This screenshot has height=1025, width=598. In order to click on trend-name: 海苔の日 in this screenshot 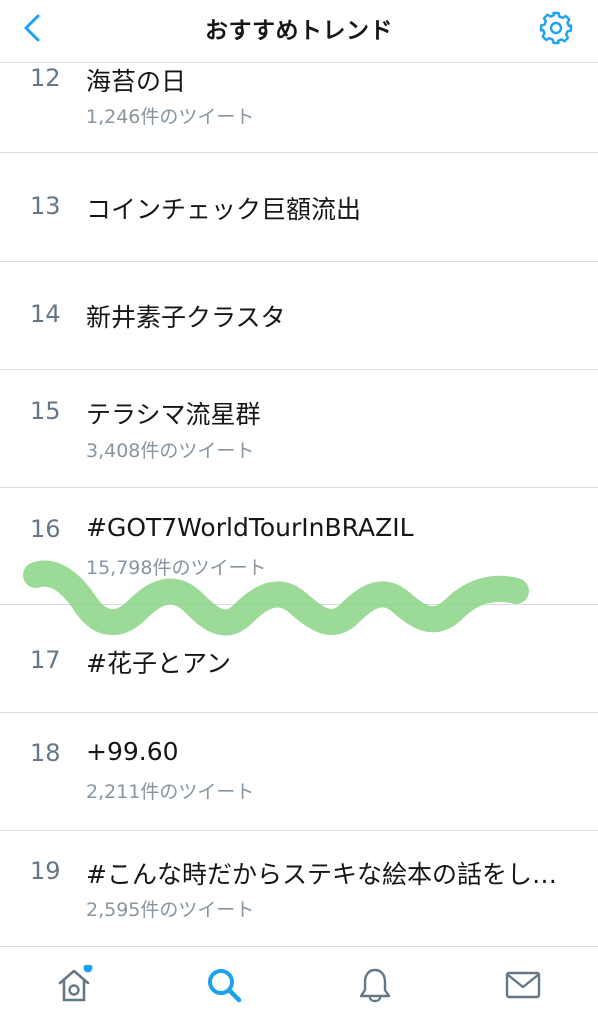, I will do `click(136, 81)`.